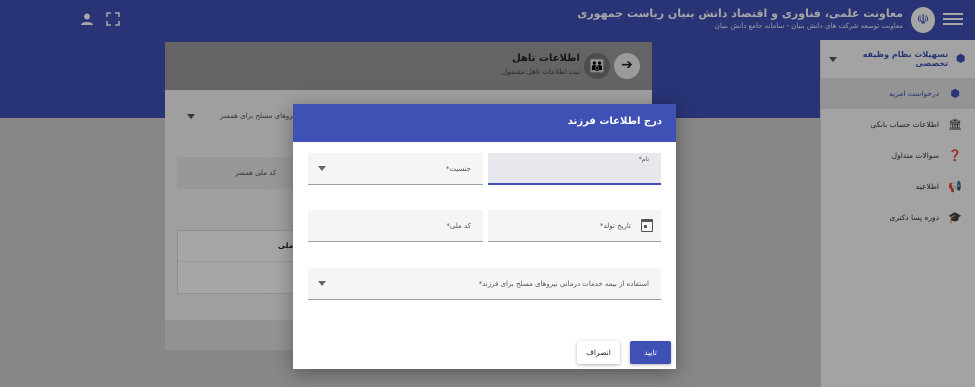 The width and height of the screenshot is (975, 387). I want to click on dialog-header: درج اطلاعات فرزند, so click(484, 123).